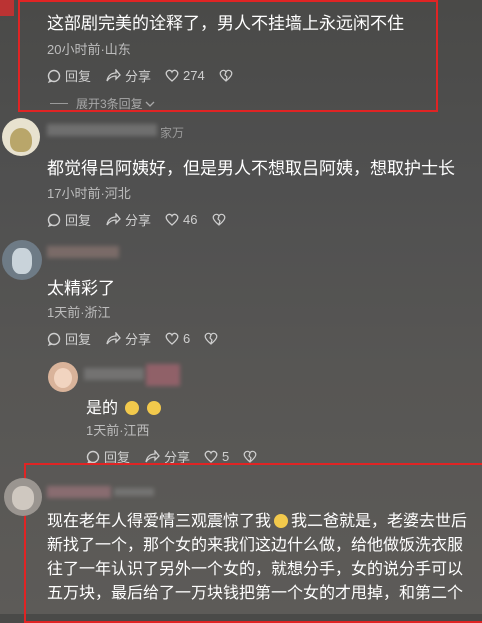 This screenshot has height=623, width=482. Describe the element at coordinates (255, 593) in the screenshot. I see `comment-5-line-4: 五万块，最后给了一万块钱把第一个女的才甩掉，和第二个` at that location.